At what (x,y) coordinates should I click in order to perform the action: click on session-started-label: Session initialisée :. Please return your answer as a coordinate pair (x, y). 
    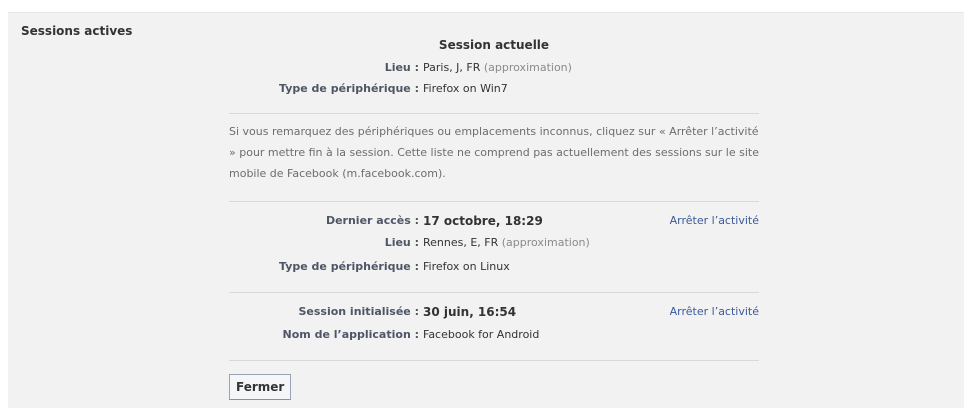
    Looking at the image, I should click on (358, 311).